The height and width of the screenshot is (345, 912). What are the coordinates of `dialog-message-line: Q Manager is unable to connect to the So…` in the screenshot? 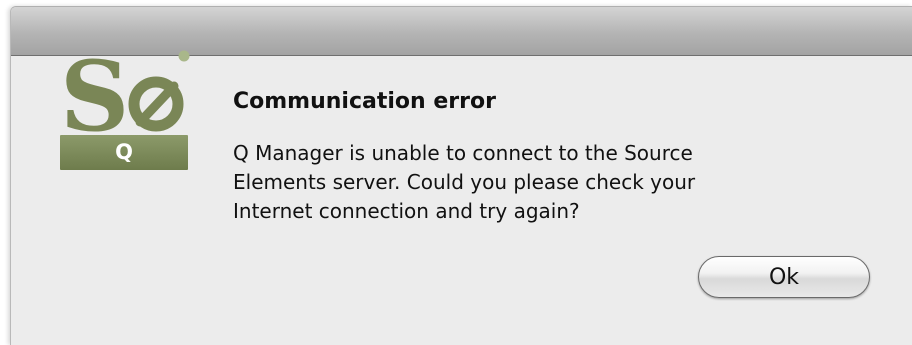 It's located at (463, 153).